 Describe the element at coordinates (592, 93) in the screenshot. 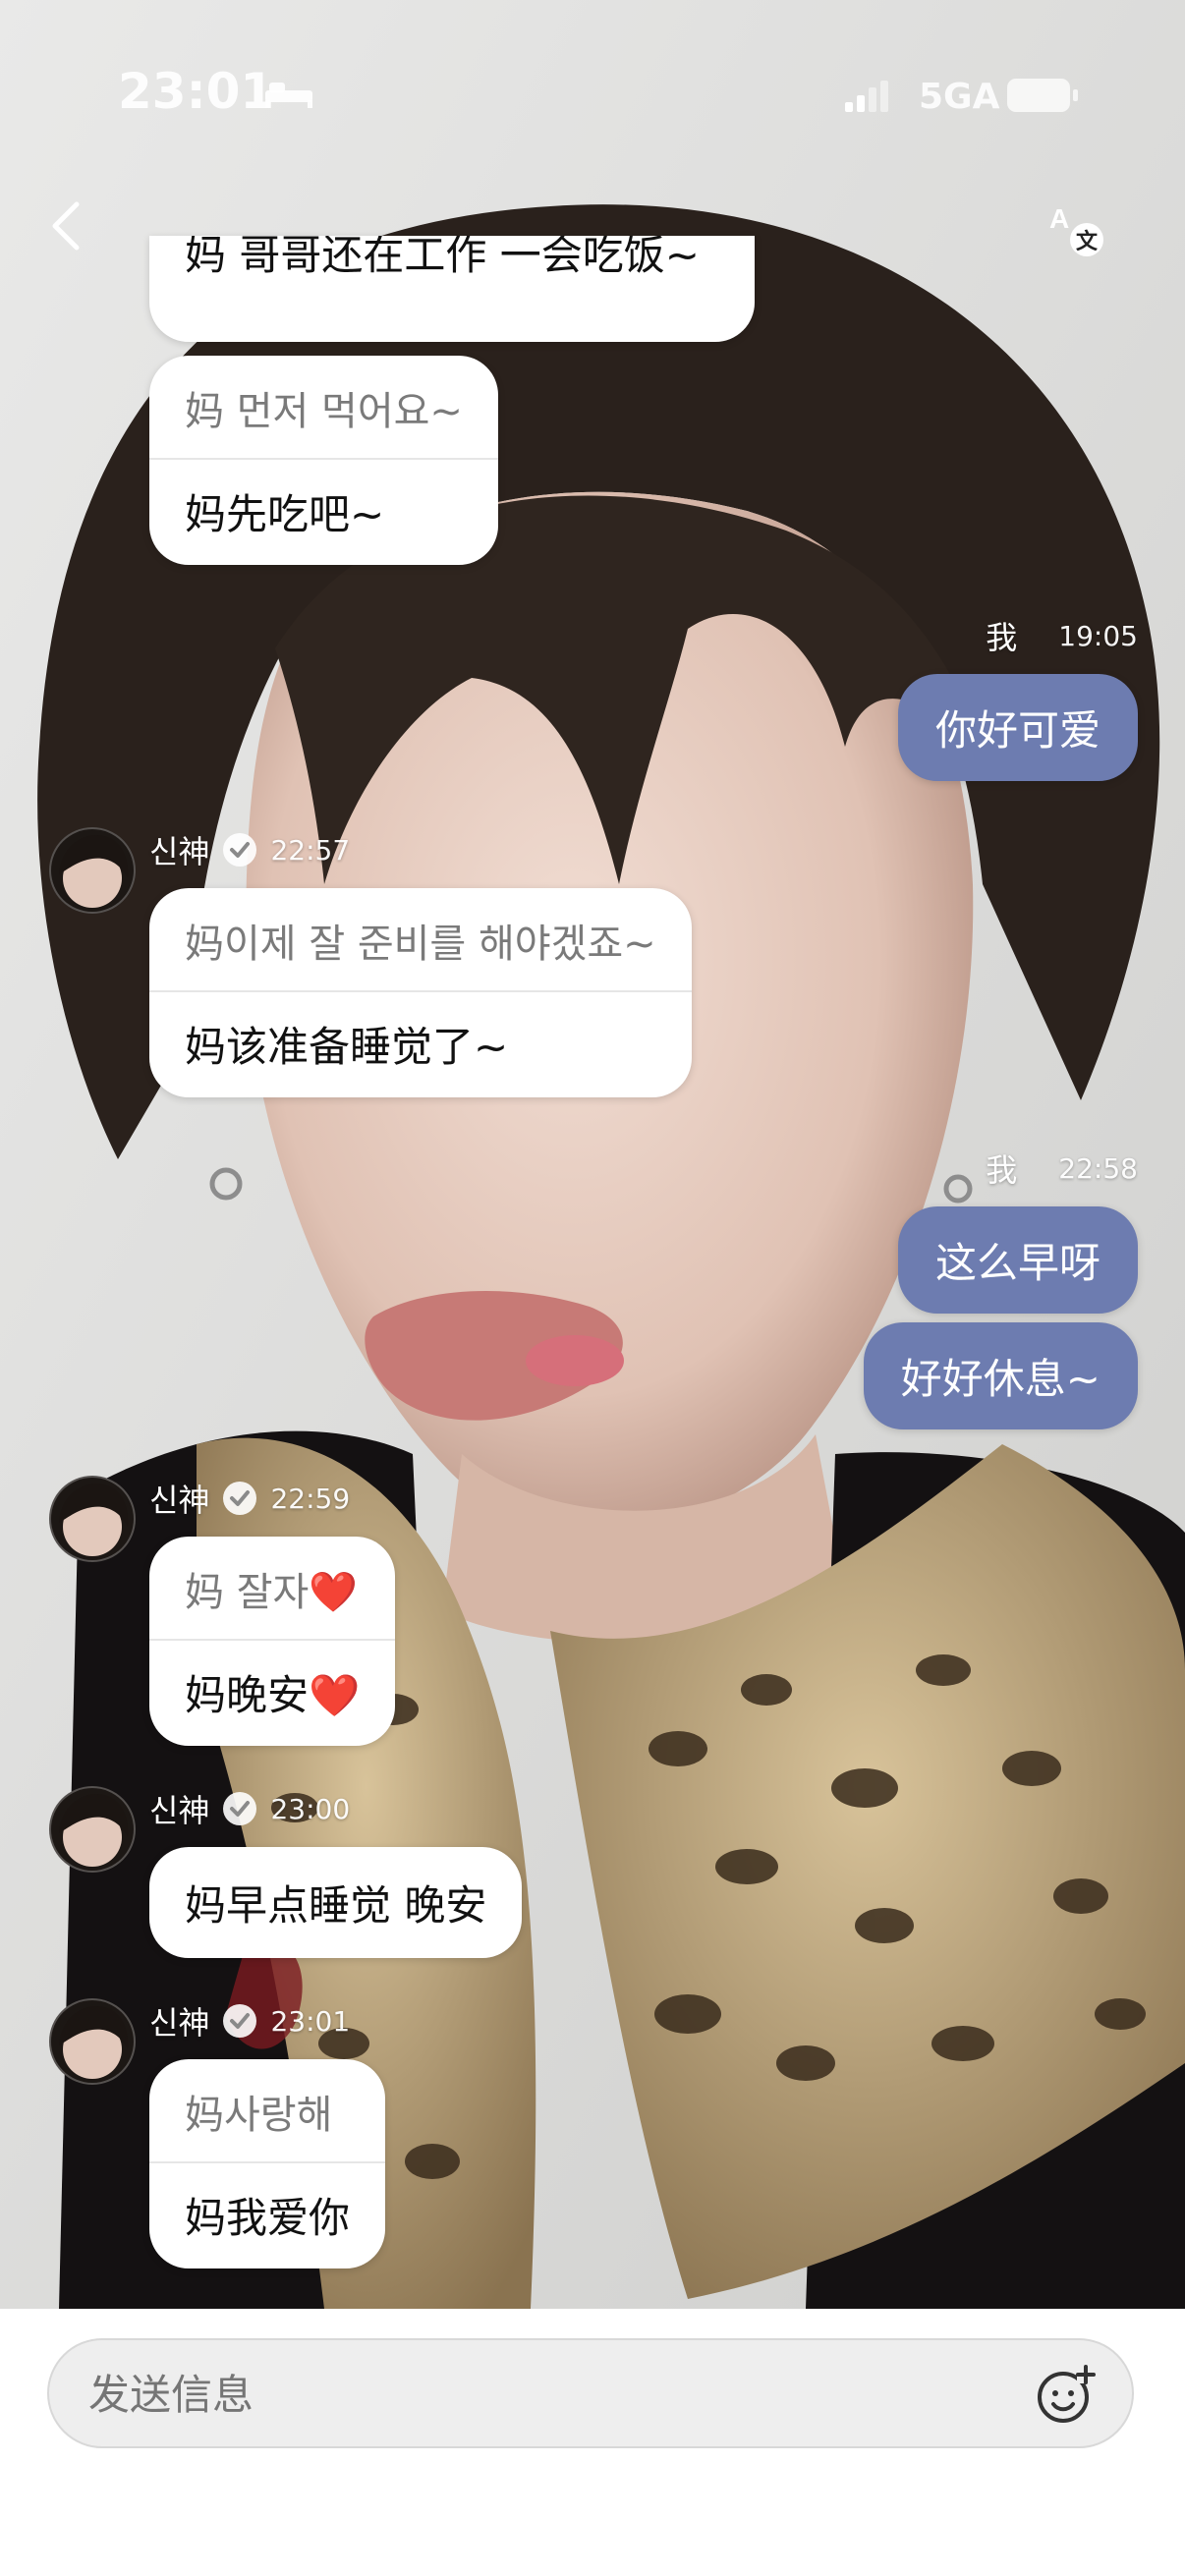

I see `status-bar: 23:01 5GA` at that location.